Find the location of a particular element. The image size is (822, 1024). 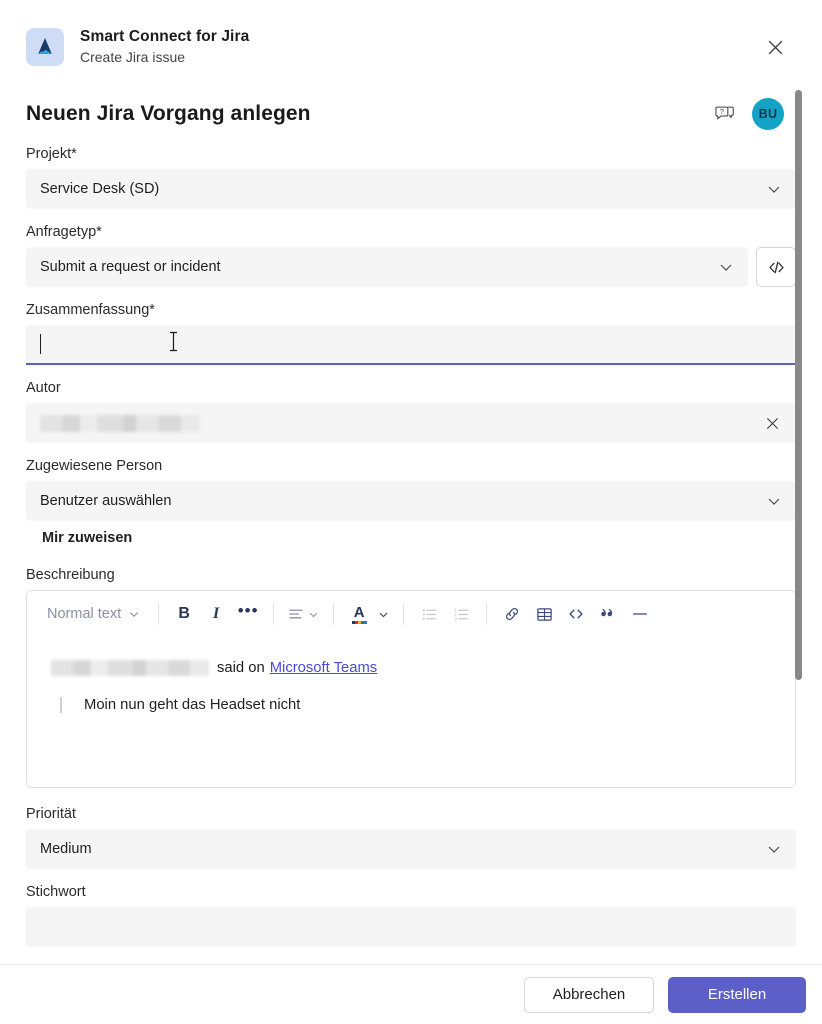

quote-icon is located at coordinates (607, 612).